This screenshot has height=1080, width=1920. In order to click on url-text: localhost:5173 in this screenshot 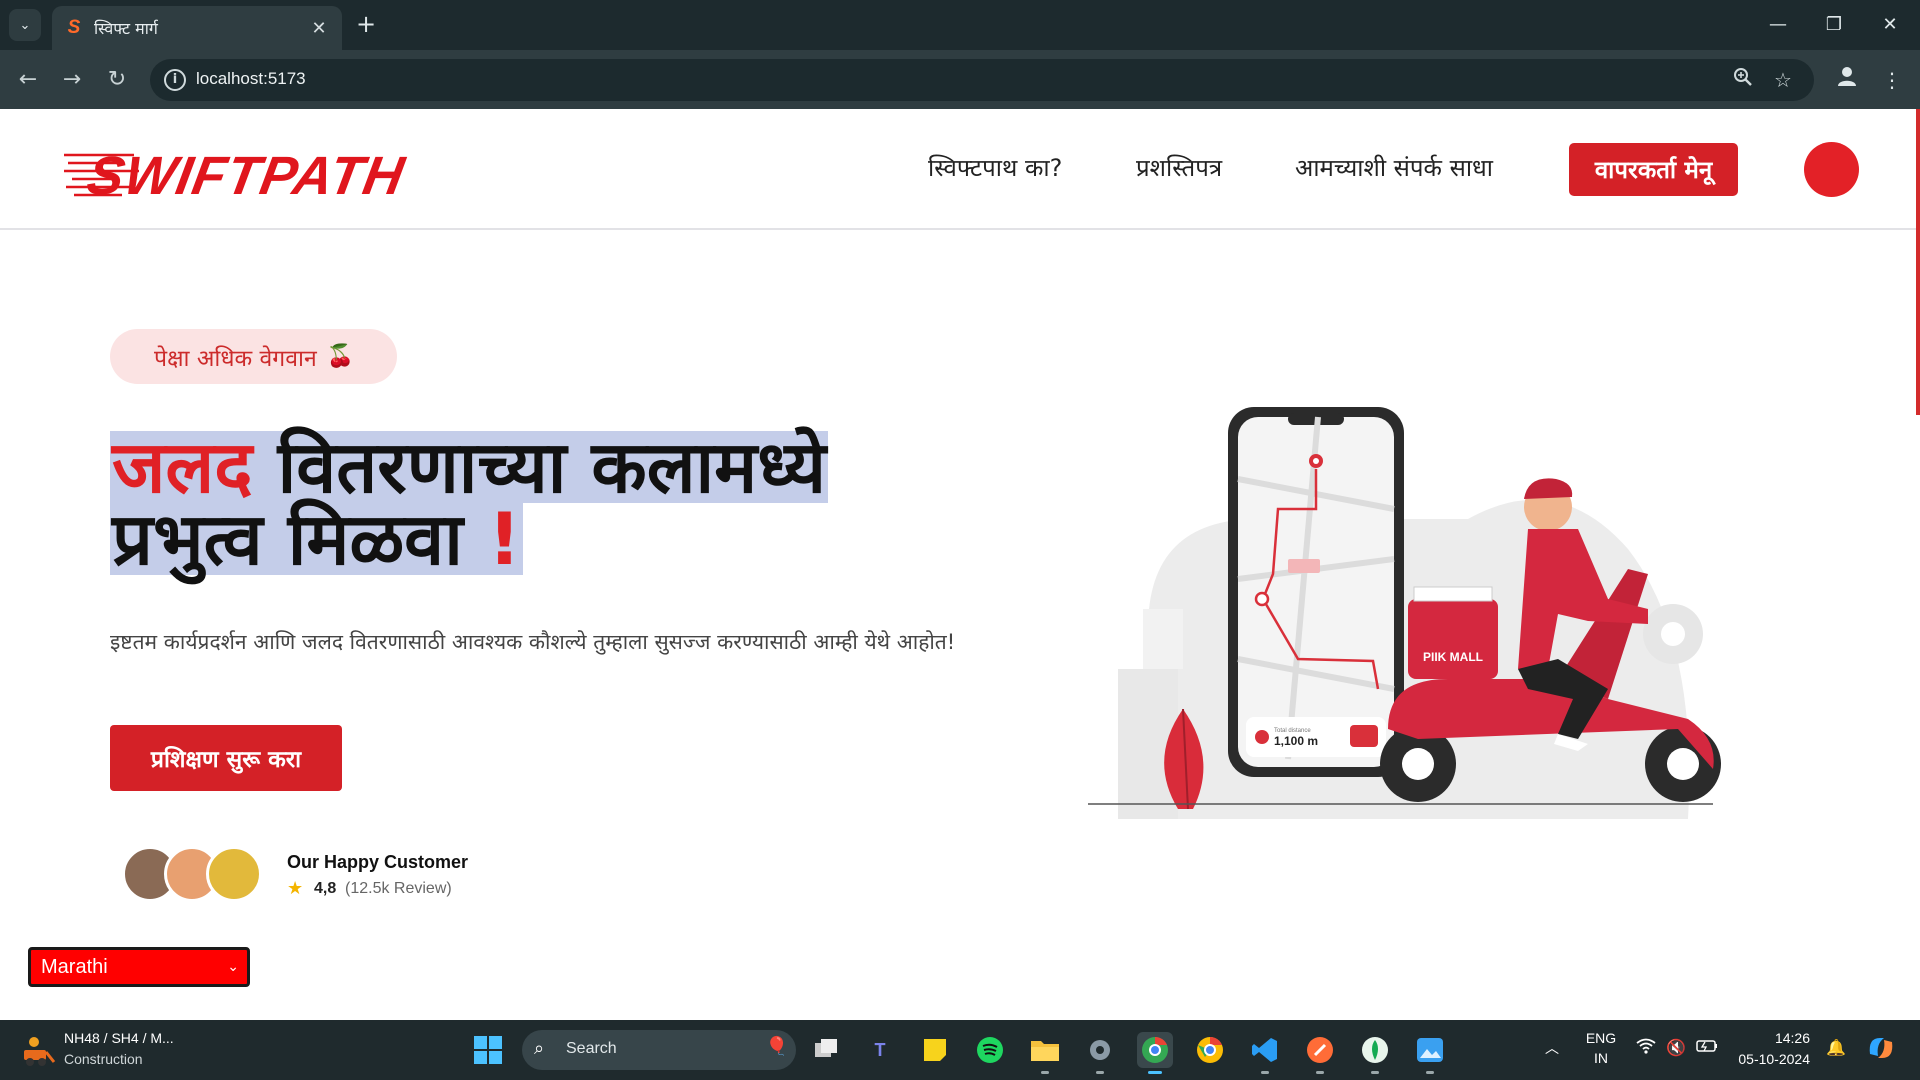, I will do `click(251, 79)`.